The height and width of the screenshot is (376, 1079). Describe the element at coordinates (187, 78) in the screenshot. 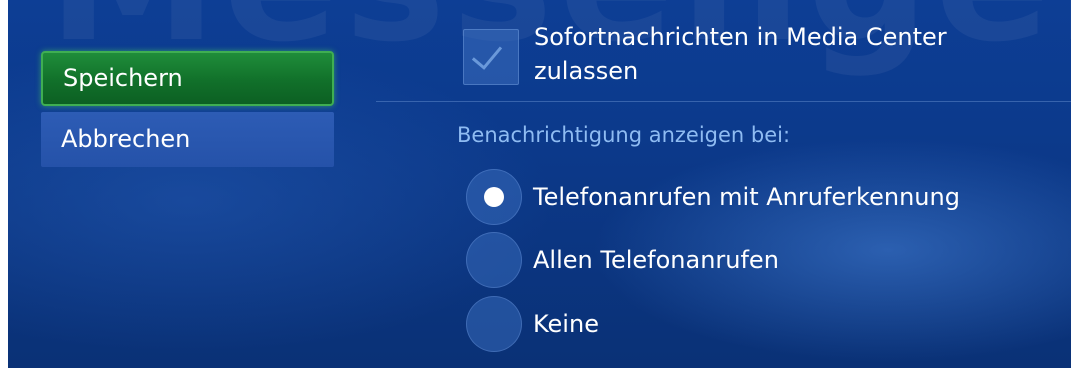

I see `save-button: Speichern` at that location.